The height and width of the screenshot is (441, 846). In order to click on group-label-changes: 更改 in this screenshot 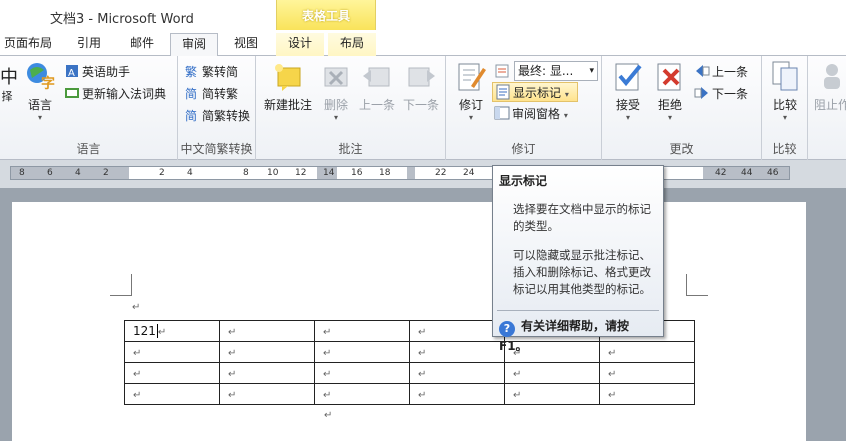, I will do `click(681, 149)`.